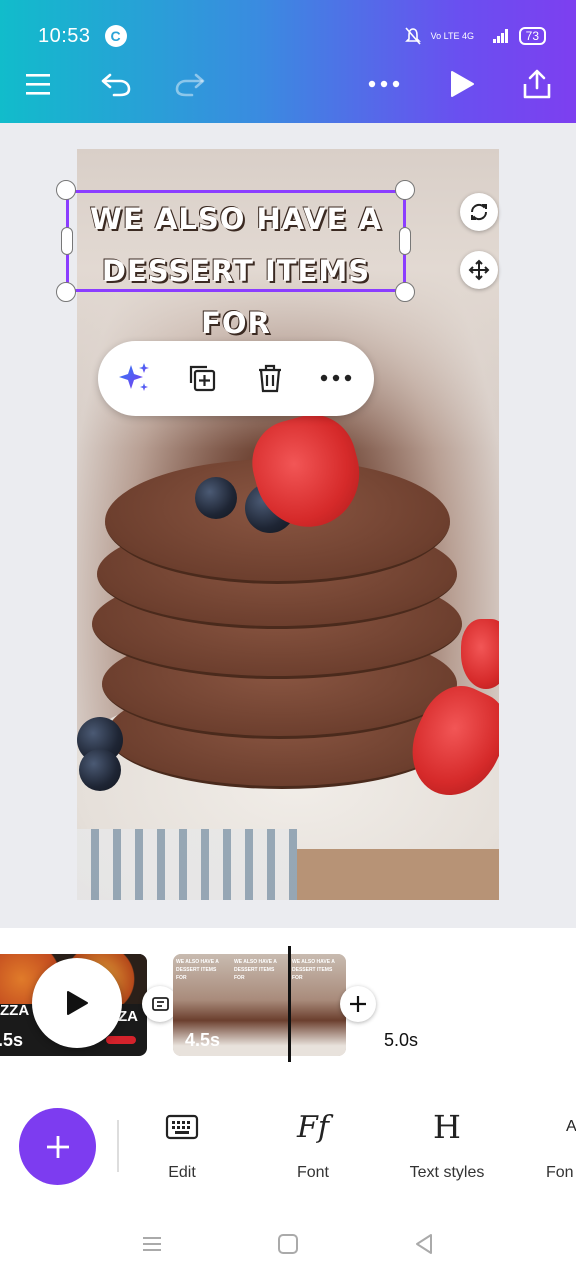 Image resolution: width=576 pixels, height=1280 pixels. I want to click on tool-text-styles: H Text styles, so click(447, 1143).